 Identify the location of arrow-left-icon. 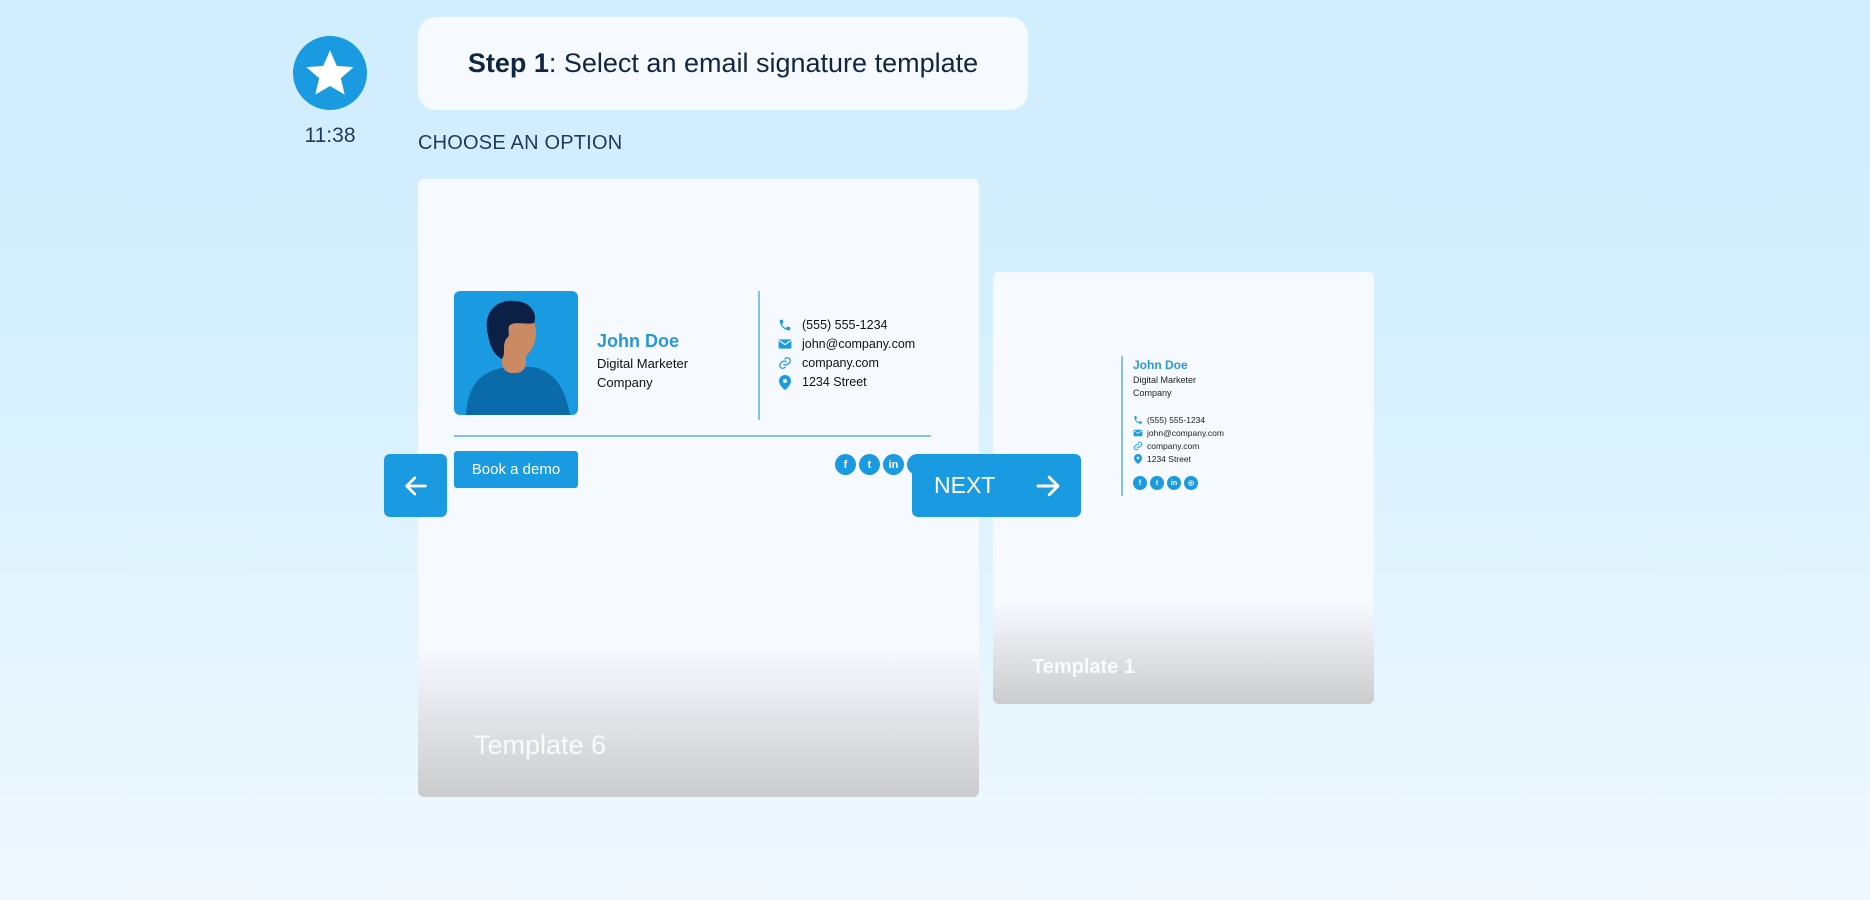
(415, 485).